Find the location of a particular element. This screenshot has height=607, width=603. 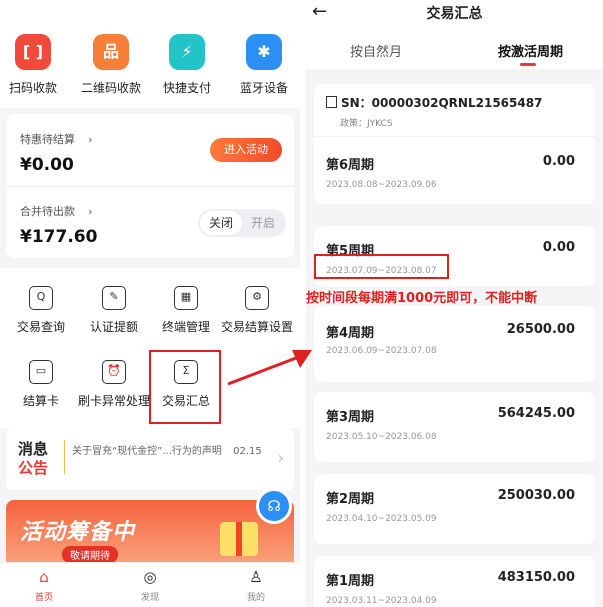

period-name: 第6周期 is located at coordinates (350, 165).